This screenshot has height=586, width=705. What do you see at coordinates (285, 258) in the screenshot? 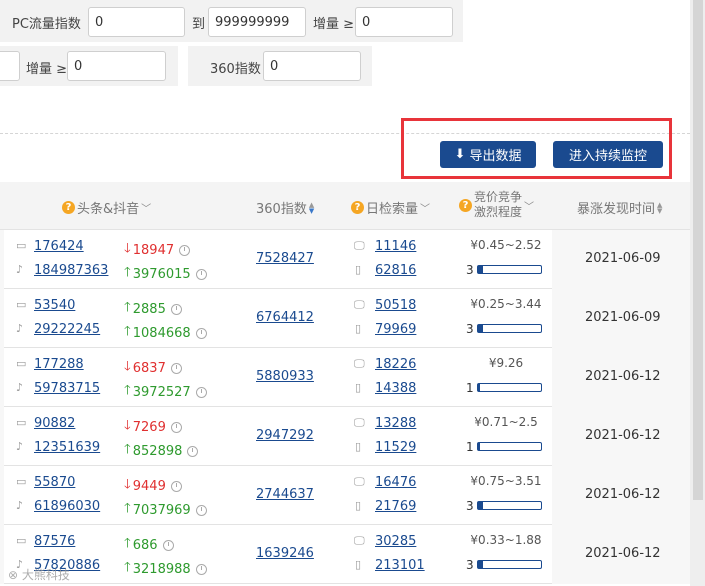
I see `s360-value: 7528427` at bounding box center [285, 258].